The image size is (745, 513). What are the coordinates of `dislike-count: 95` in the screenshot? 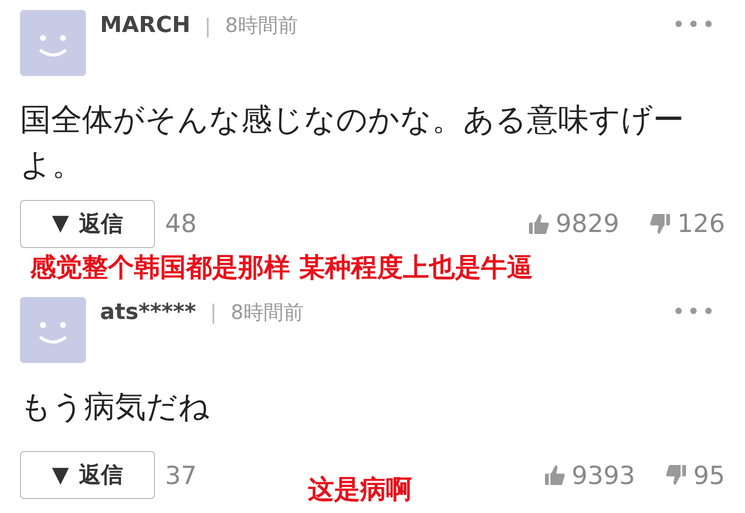 It's located at (709, 475).